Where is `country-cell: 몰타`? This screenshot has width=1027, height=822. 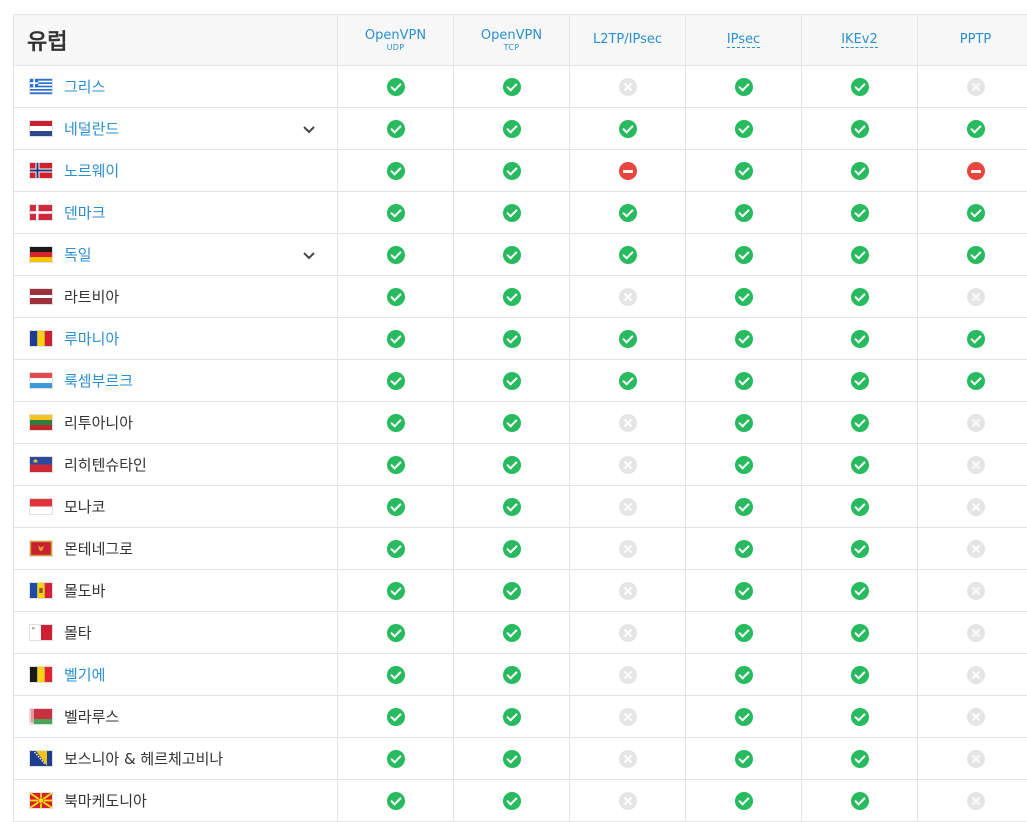
country-cell: 몰타 is located at coordinates (175, 632).